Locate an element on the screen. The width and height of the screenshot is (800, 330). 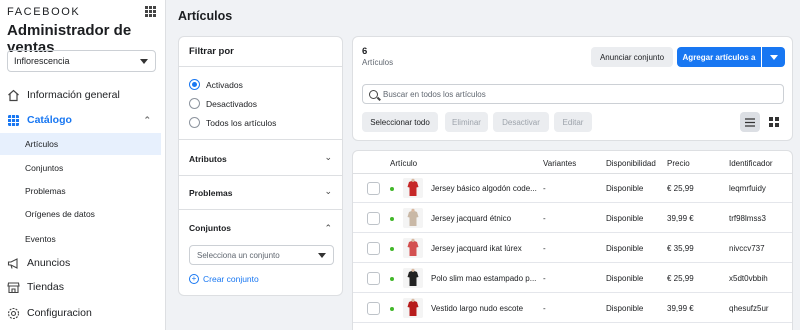
list-view-toggle is located at coordinates (750, 122).